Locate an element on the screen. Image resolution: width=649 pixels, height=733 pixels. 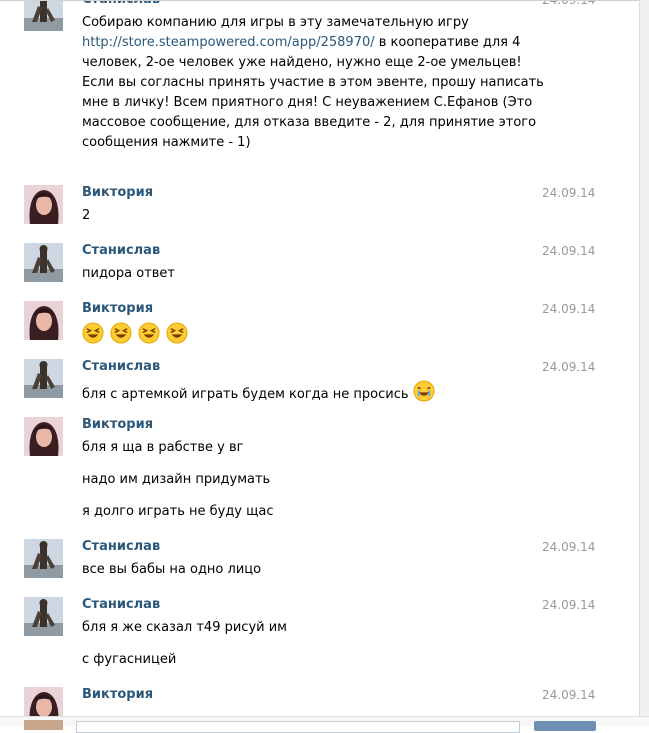
message-body is located at coordinates (297, 336).